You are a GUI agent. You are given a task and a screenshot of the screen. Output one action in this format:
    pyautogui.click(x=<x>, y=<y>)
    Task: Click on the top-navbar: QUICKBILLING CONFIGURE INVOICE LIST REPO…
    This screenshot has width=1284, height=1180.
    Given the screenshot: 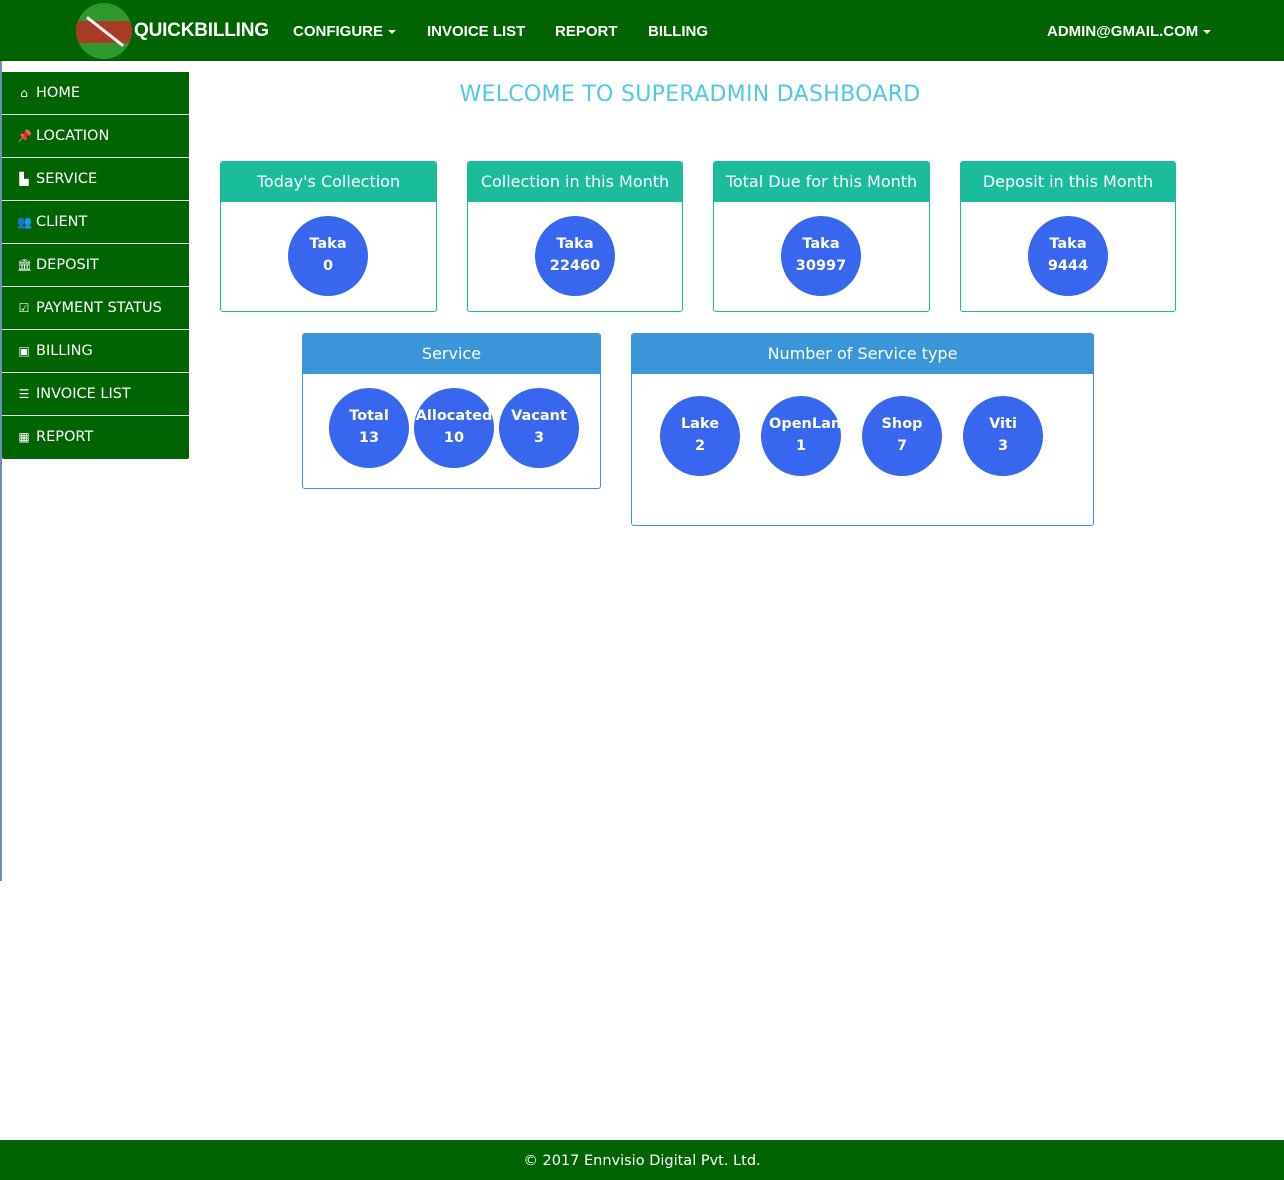 What is the action you would take?
    pyautogui.click(x=642, y=30)
    